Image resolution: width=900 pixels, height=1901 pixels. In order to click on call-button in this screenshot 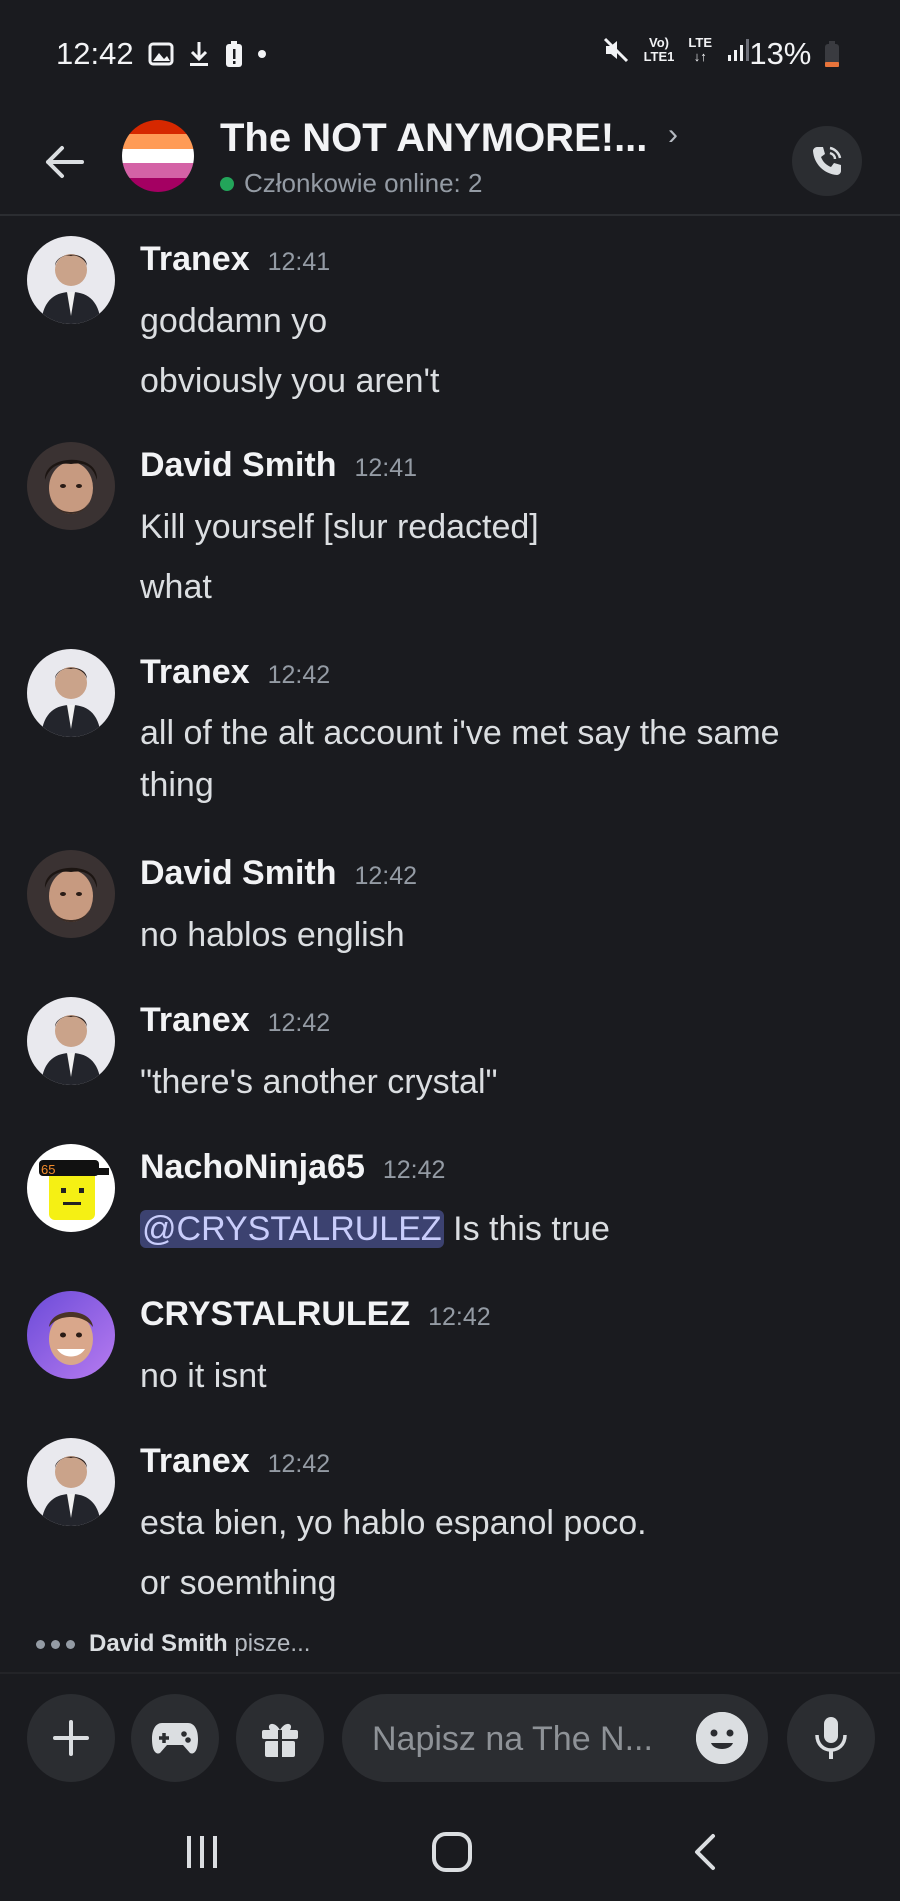, I will do `click(827, 161)`.